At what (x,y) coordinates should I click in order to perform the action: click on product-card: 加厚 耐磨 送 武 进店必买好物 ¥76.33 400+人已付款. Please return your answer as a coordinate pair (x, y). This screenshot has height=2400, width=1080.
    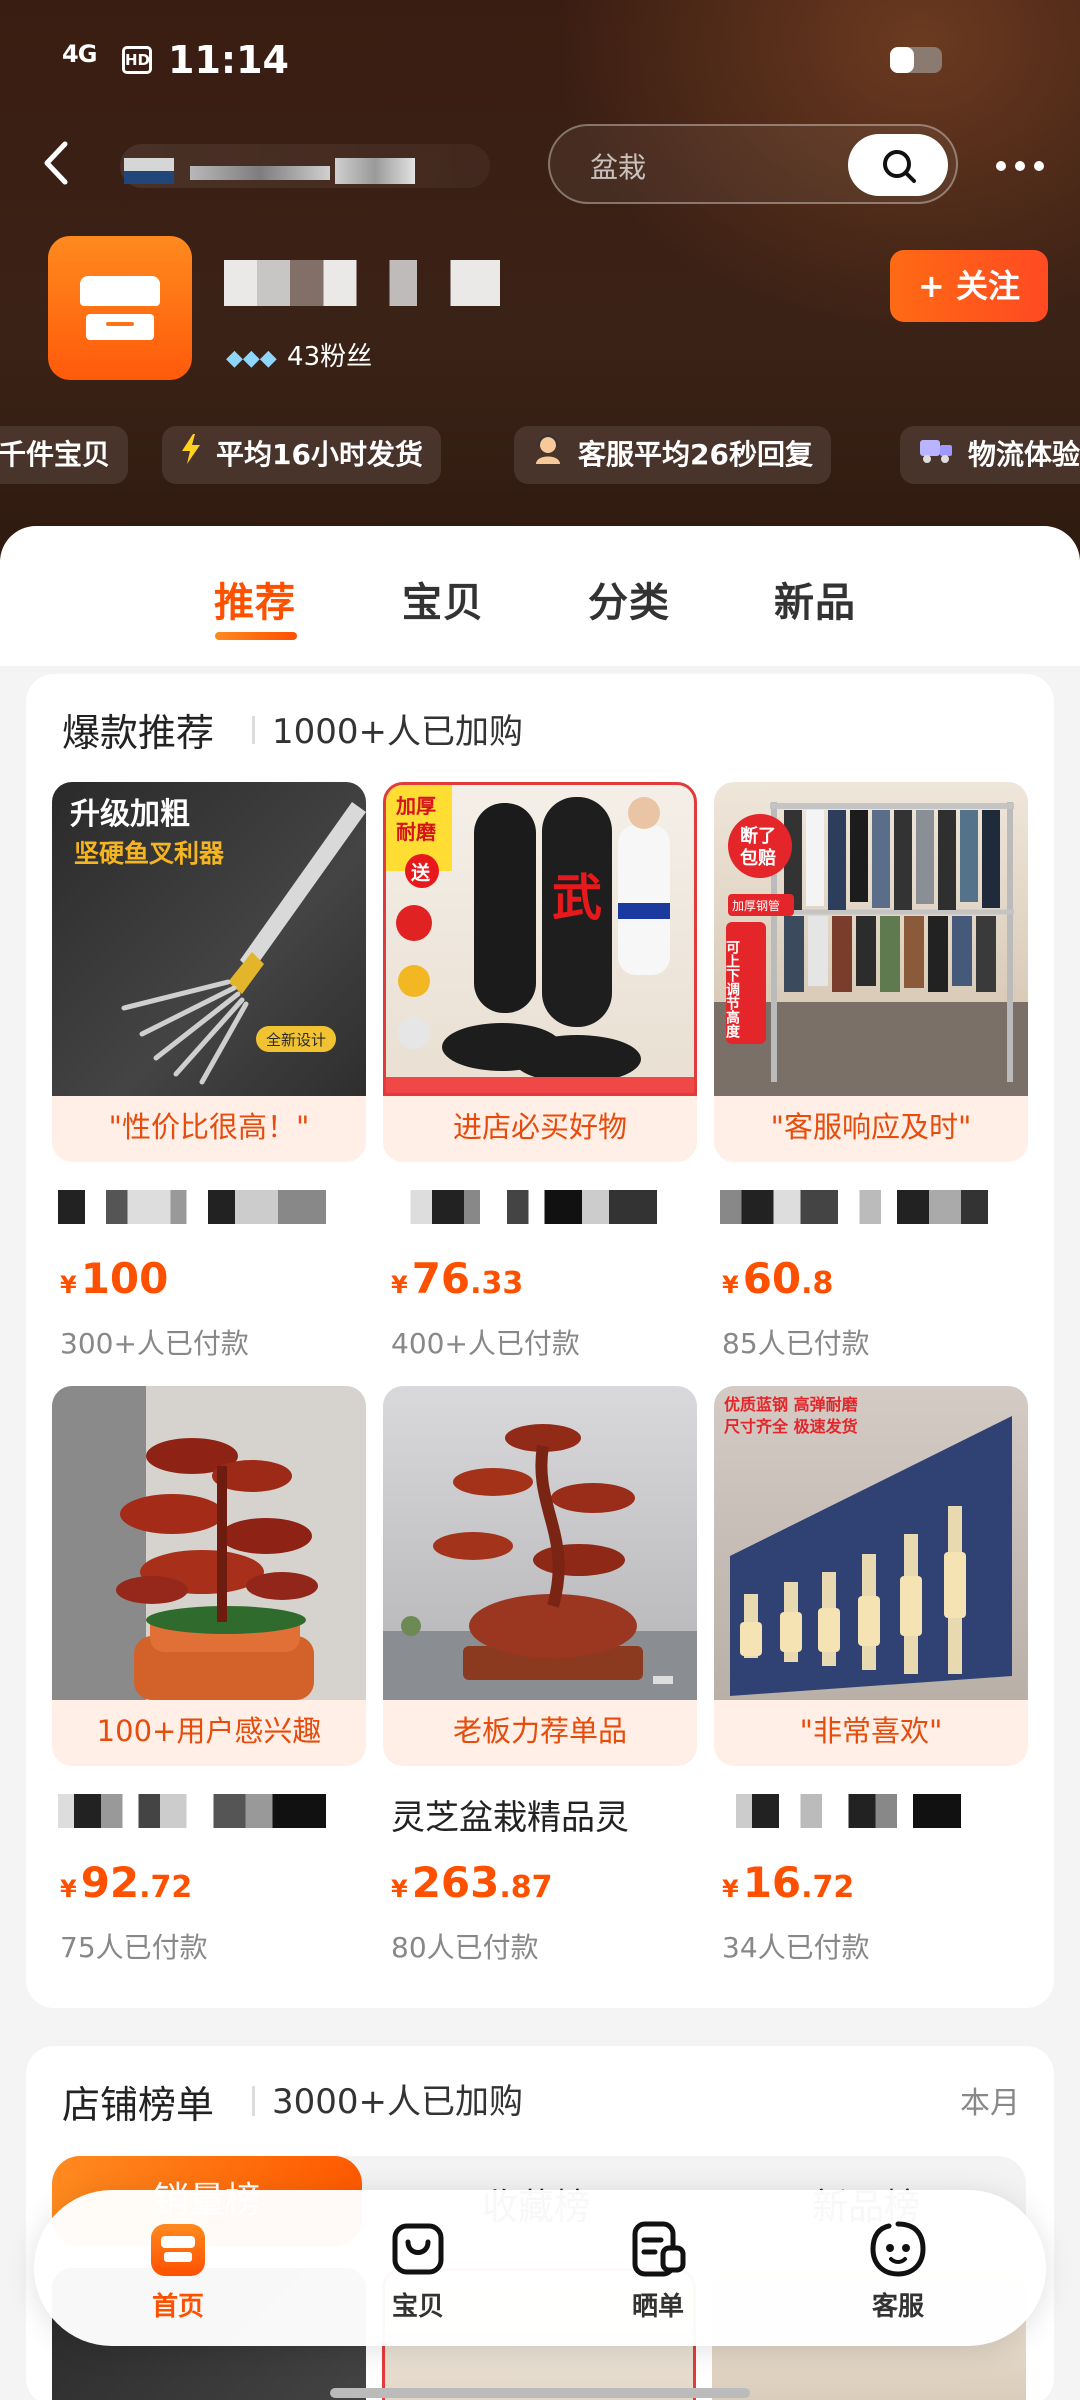
    Looking at the image, I should click on (540, 1077).